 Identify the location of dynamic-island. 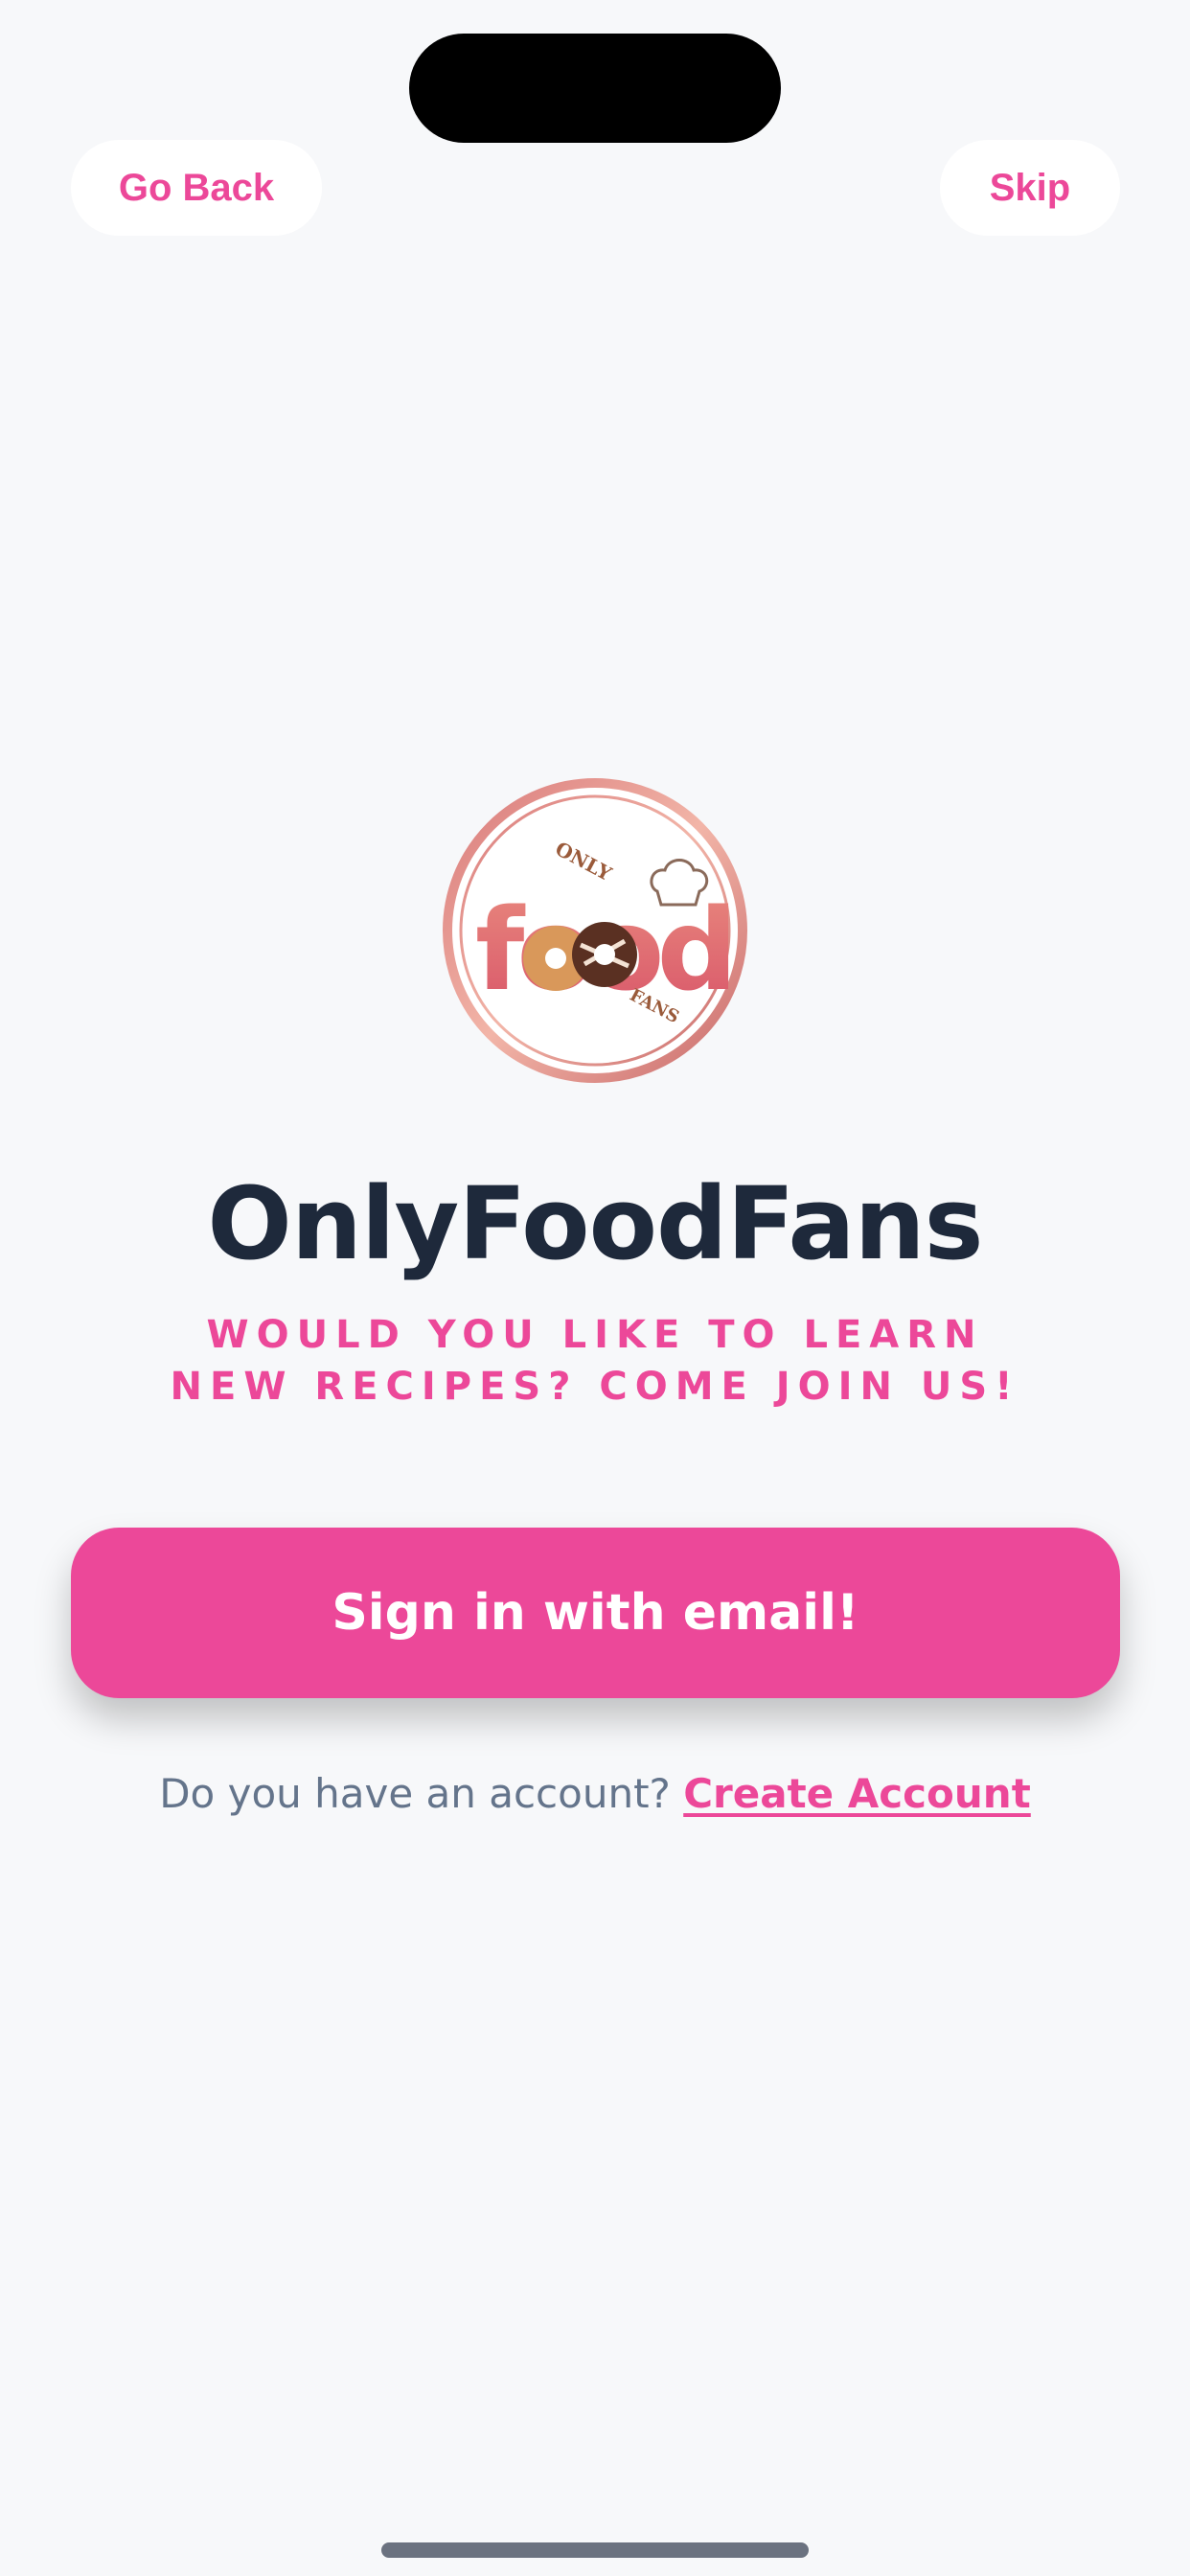
(595, 88).